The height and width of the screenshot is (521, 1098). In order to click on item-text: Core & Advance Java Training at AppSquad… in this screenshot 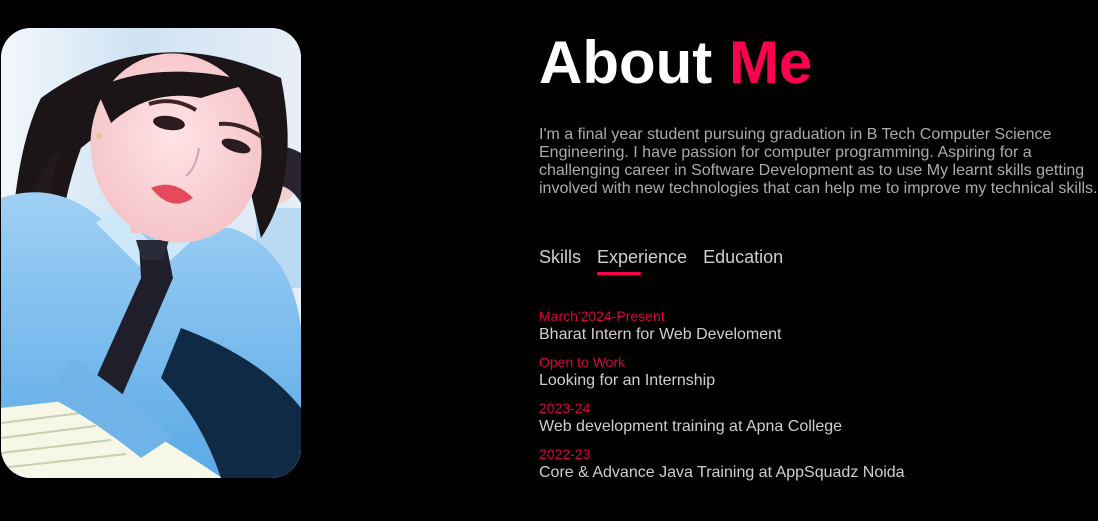, I will do `click(722, 472)`.